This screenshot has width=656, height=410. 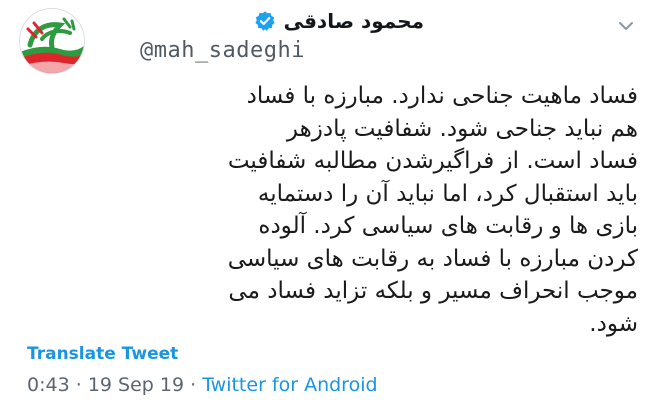 I want to click on tweet-meta: 0:43 · 19 Sep 19 · Twitter for Android, so click(x=202, y=385).